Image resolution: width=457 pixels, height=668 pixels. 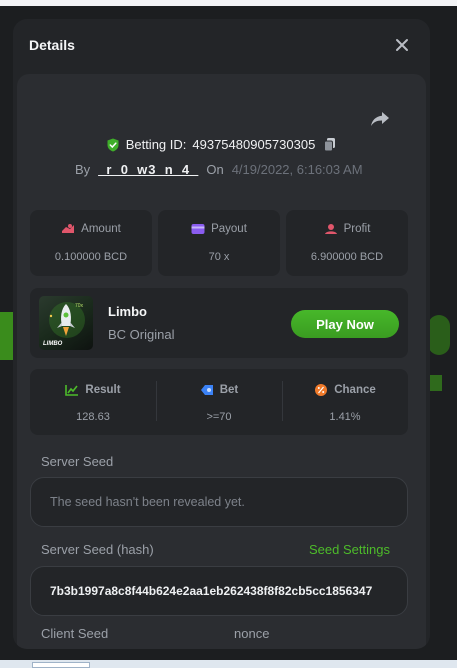 I want to click on result-stats: Result 128.63 Bet >=70 Chance 1.41%, so click(x=219, y=402).